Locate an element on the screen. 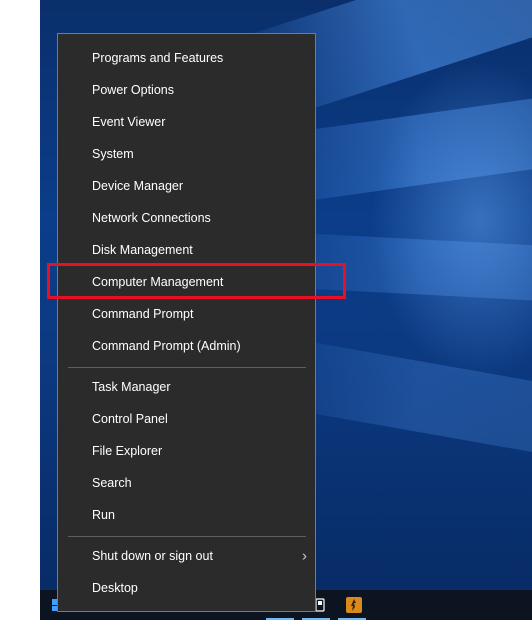  menu-item-shut-down-or-sign-out: Shut down or sign out › is located at coordinates (186, 556).